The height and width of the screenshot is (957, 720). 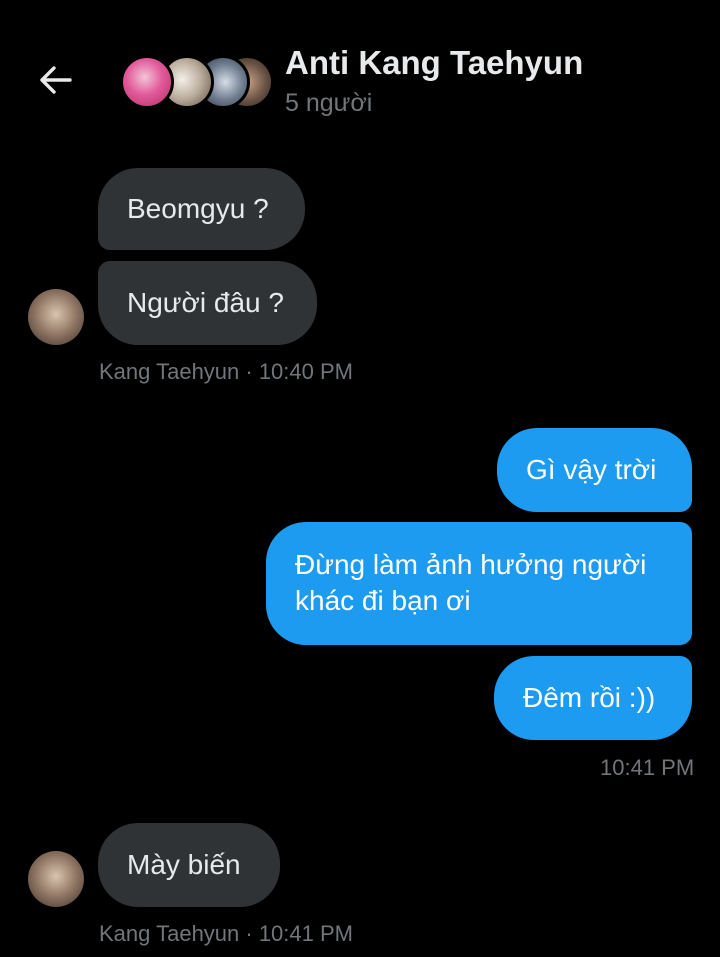 What do you see at coordinates (197, 80) in the screenshot?
I see `group-avatar-stack` at bounding box center [197, 80].